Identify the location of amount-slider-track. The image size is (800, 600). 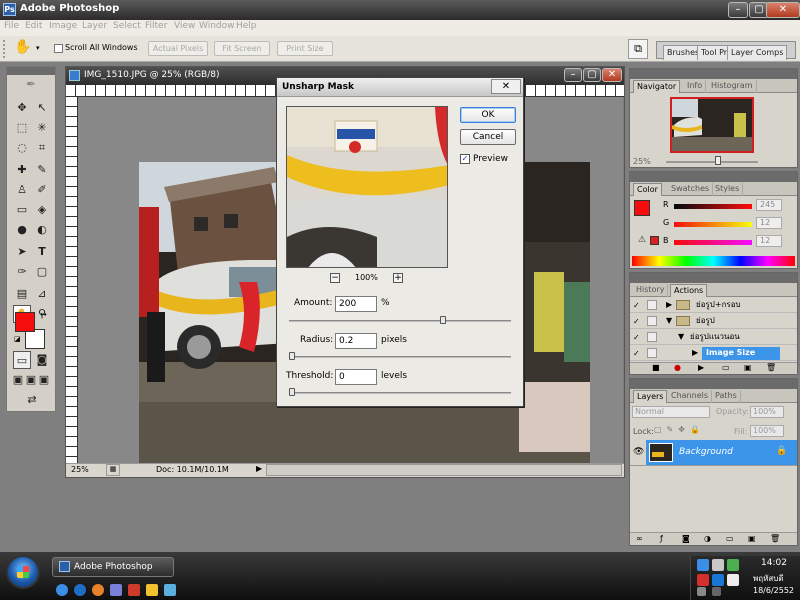
(400, 321).